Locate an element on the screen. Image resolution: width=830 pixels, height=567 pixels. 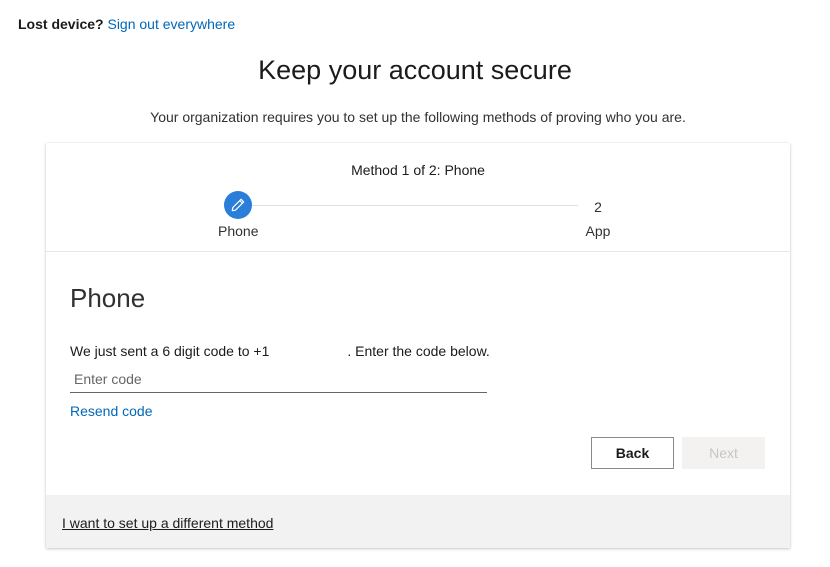
step-2-label: App is located at coordinates (598, 231).